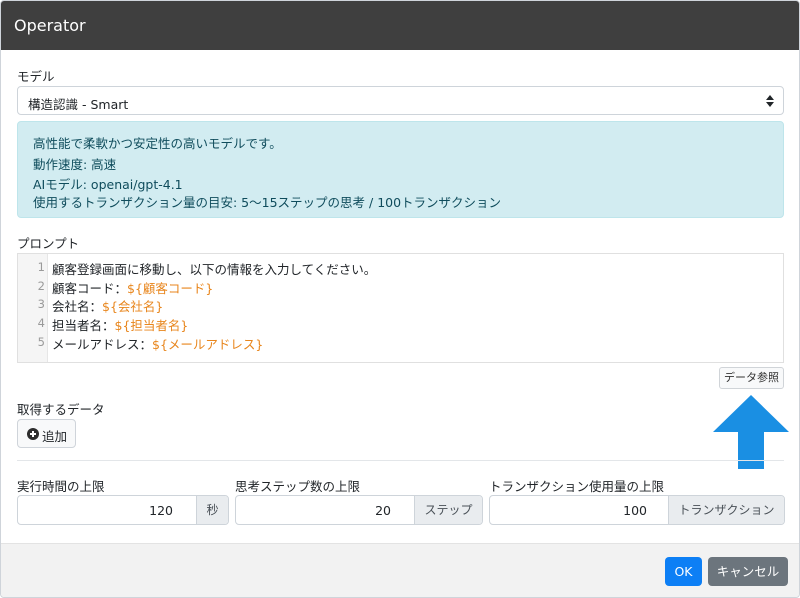  I want to click on transaction-limit-field: 100 トランザクション, so click(637, 510).